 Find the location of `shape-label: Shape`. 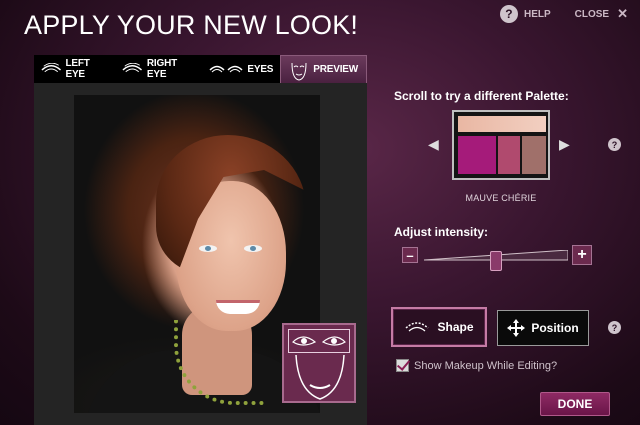

shape-label: Shape is located at coordinates (455, 327).